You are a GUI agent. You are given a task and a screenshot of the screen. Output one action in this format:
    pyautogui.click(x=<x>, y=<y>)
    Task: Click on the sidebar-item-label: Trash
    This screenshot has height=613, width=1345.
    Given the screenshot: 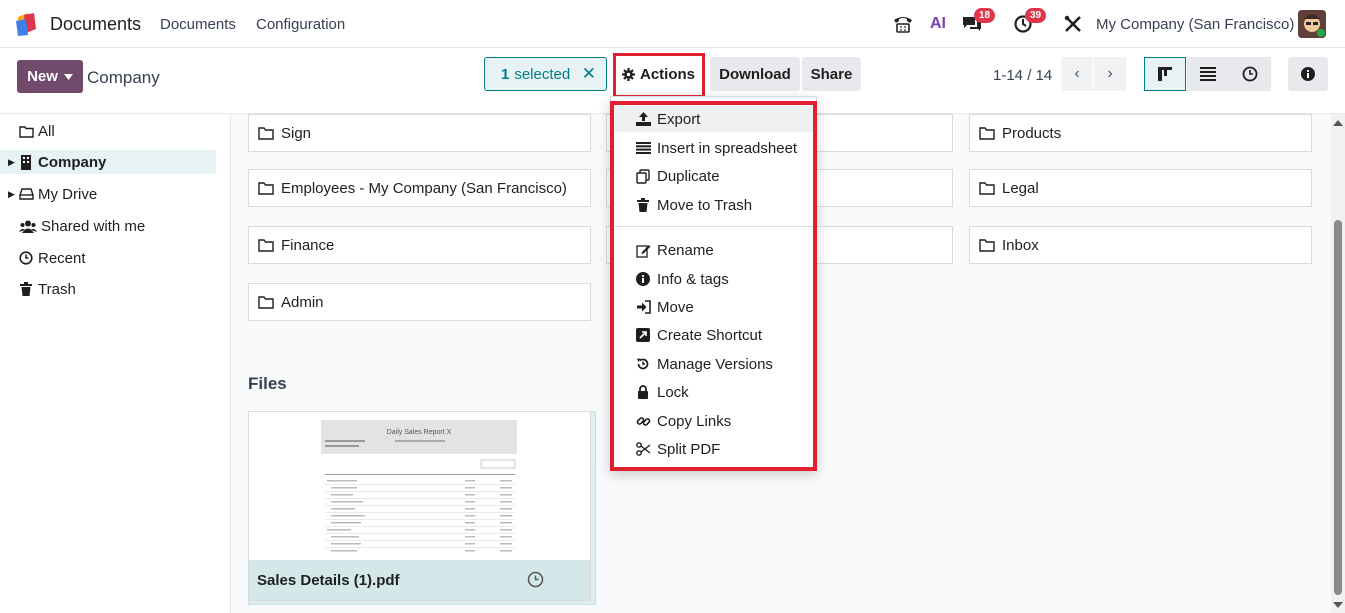 What is the action you would take?
    pyautogui.click(x=57, y=289)
    